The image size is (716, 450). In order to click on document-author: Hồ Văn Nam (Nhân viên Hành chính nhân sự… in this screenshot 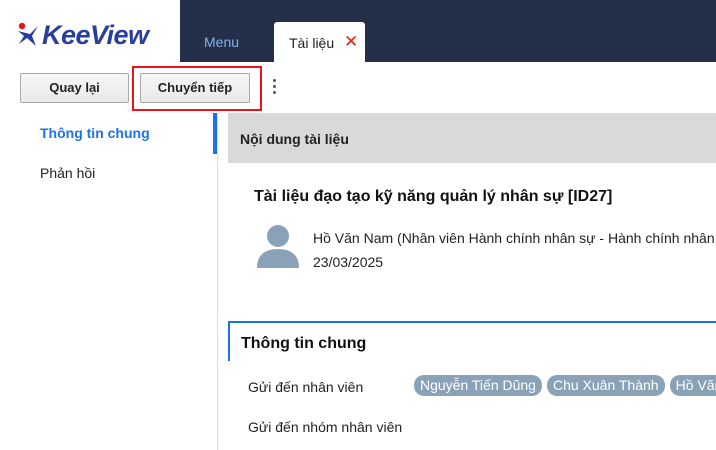, I will do `click(514, 238)`.